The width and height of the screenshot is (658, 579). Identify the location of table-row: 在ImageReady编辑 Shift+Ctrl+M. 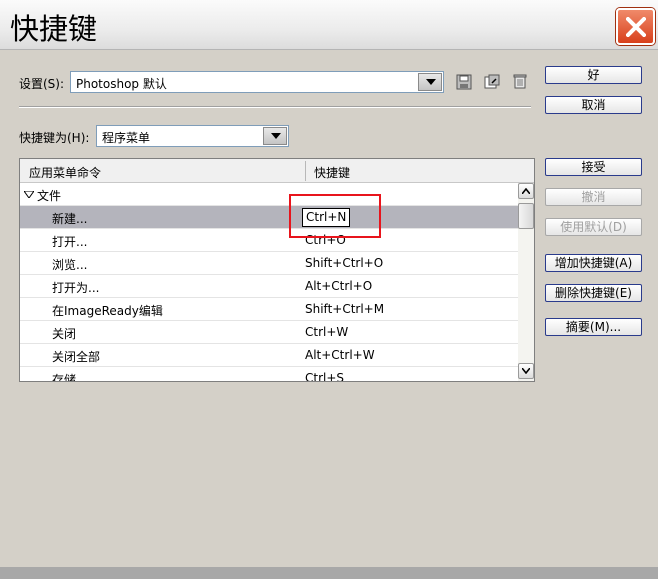
(269, 309).